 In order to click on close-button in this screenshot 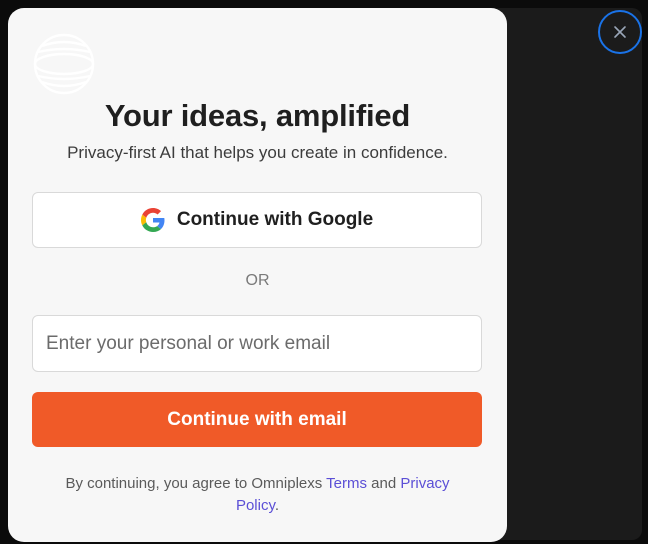, I will do `click(620, 32)`.